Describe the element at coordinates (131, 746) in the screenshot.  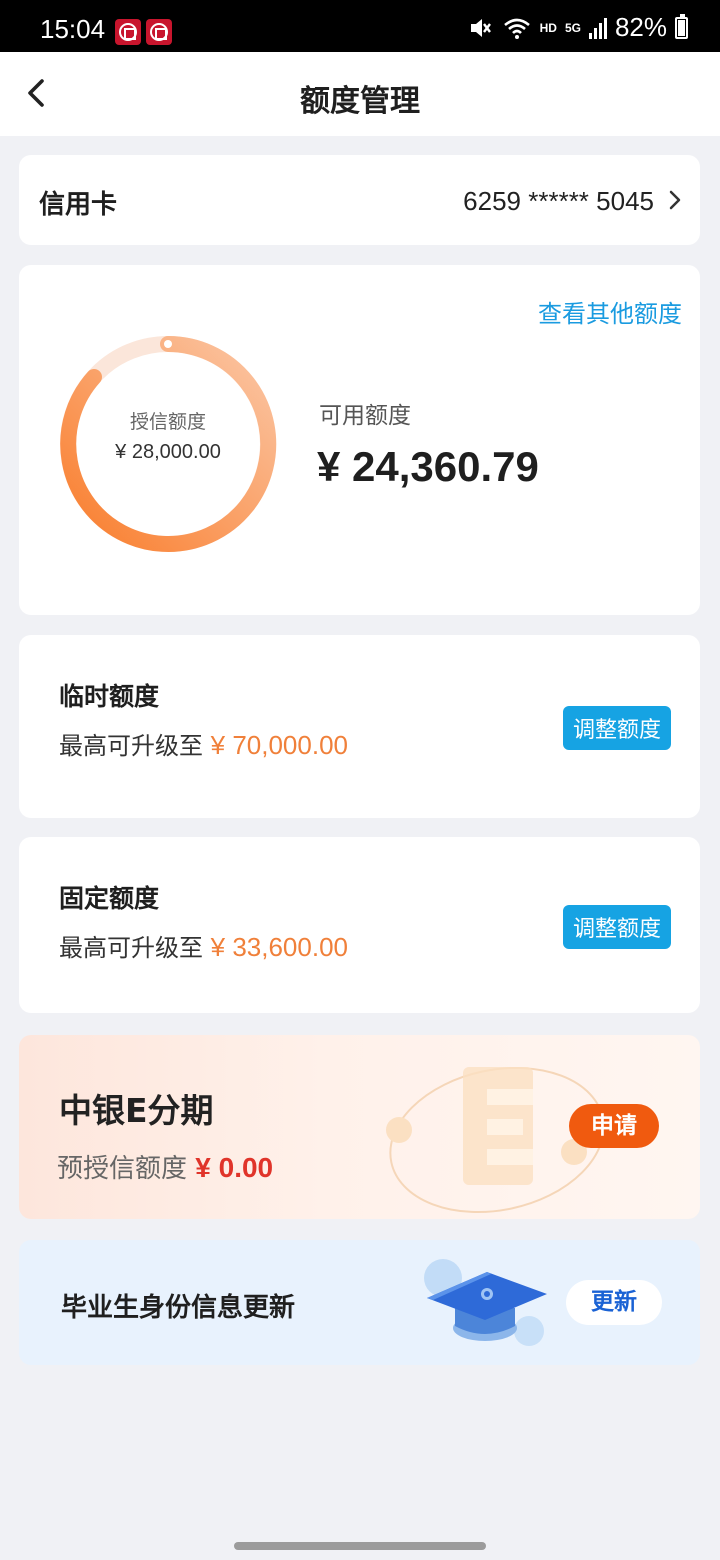
I see `temporary-limit-prefix: 最高可升级至` at that location.